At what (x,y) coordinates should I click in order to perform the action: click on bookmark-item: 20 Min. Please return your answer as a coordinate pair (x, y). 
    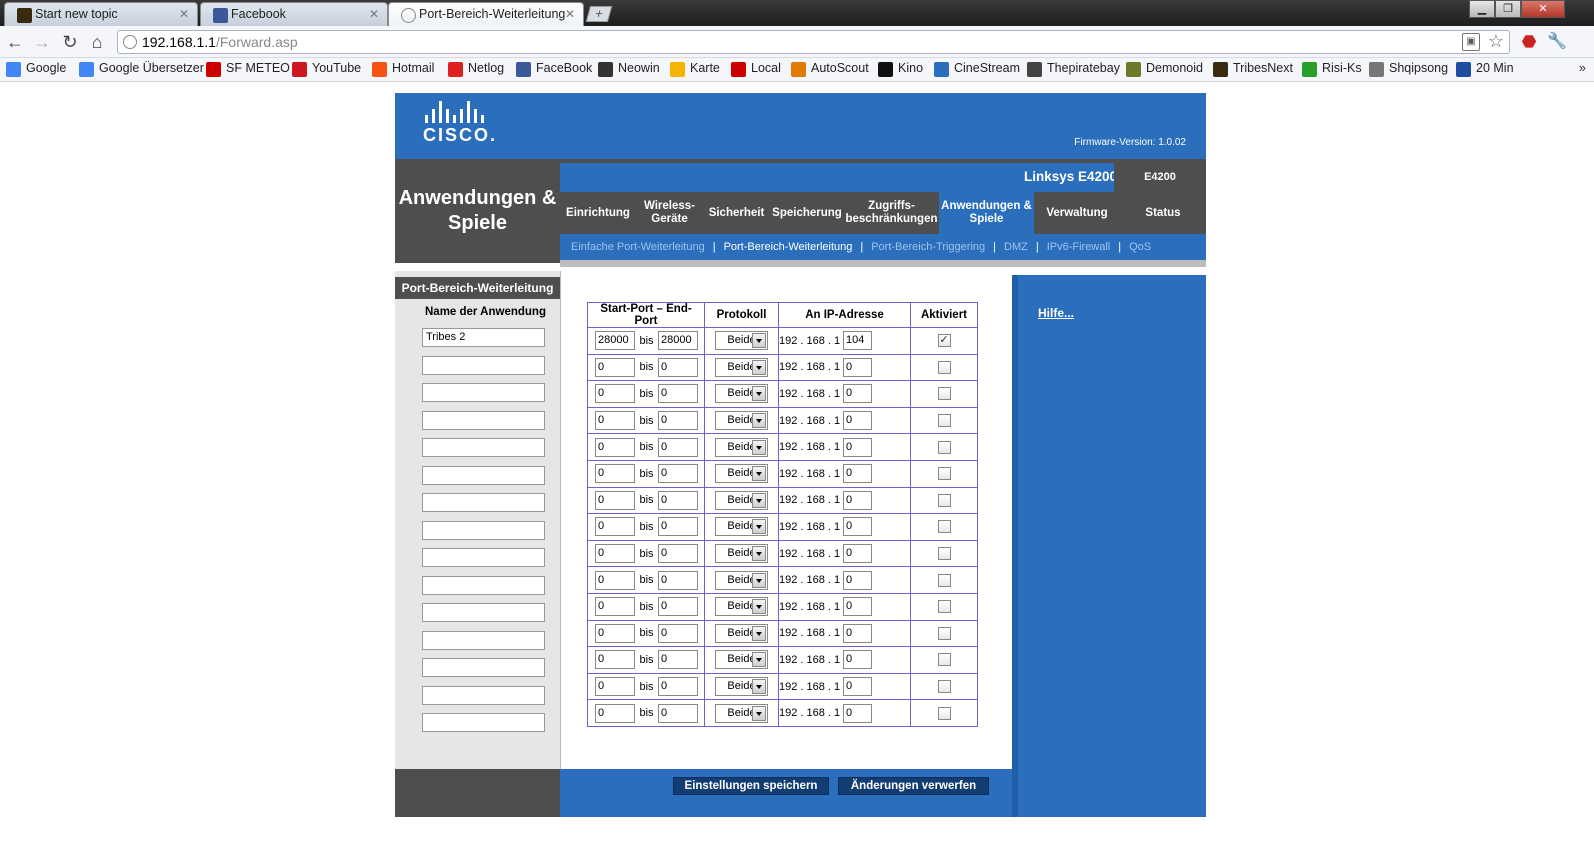
    Looking at the image, I should click on (1485, 69).